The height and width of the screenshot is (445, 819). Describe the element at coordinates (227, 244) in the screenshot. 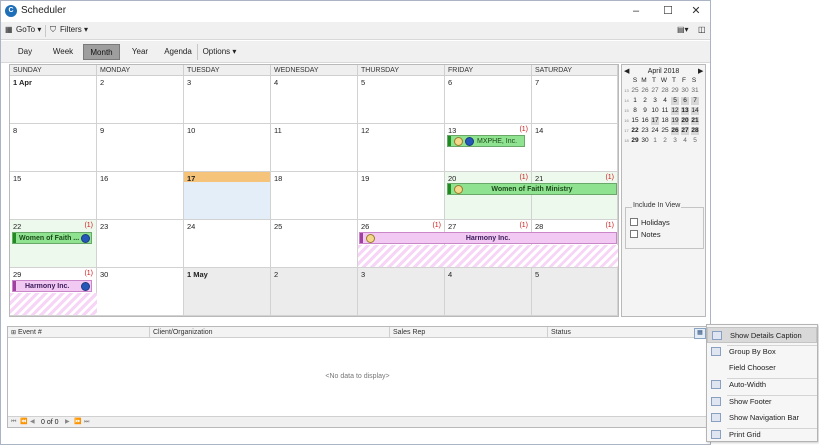

I see `day-cell: 24` at that location.